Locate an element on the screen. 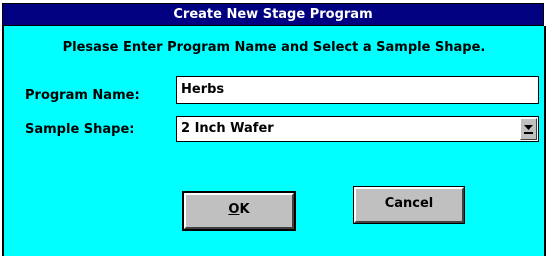  chevron-down-icon is located at coordinates (528, 129).